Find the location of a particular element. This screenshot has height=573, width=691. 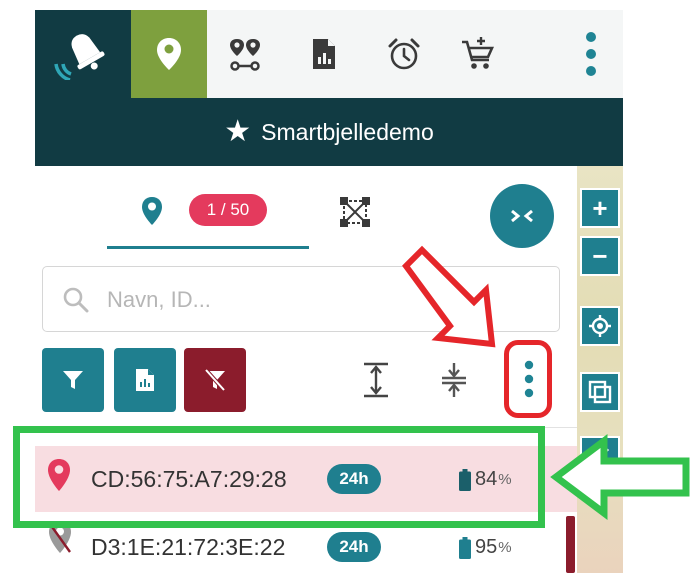

toolbar-tab-routes is located at coordinates (245, 54).